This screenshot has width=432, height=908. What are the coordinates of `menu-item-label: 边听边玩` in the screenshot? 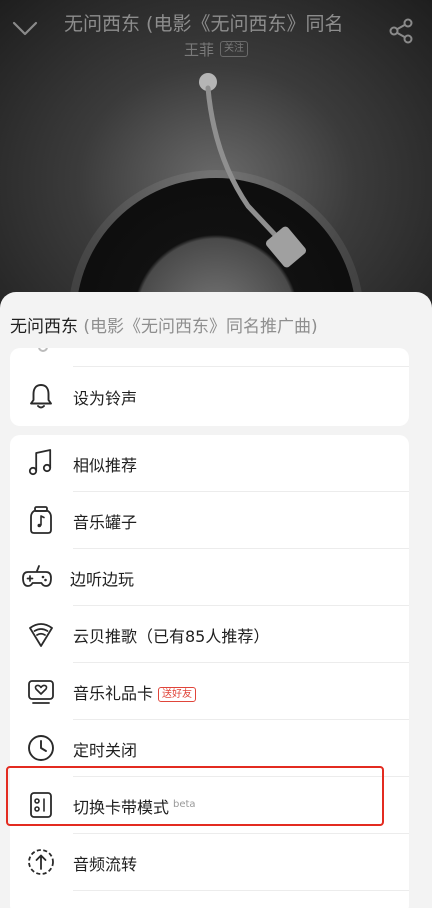 It's located at (102, 579).